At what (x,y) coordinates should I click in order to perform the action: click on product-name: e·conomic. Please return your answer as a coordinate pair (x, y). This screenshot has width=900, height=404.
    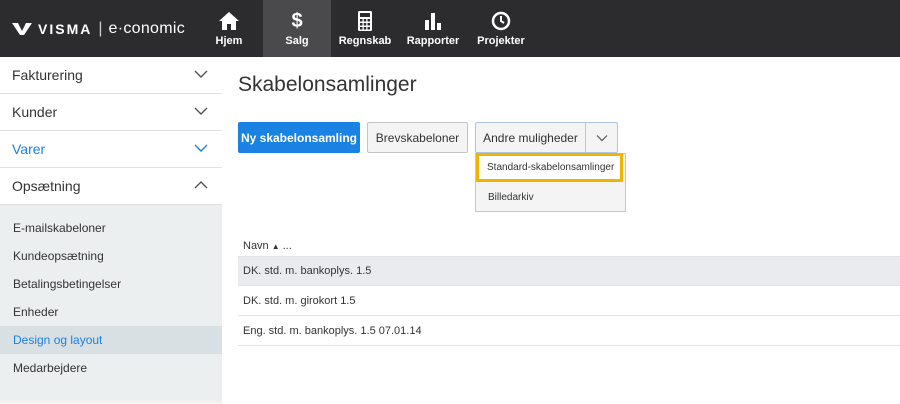
    Looking at the image, I should click on (147, 28).